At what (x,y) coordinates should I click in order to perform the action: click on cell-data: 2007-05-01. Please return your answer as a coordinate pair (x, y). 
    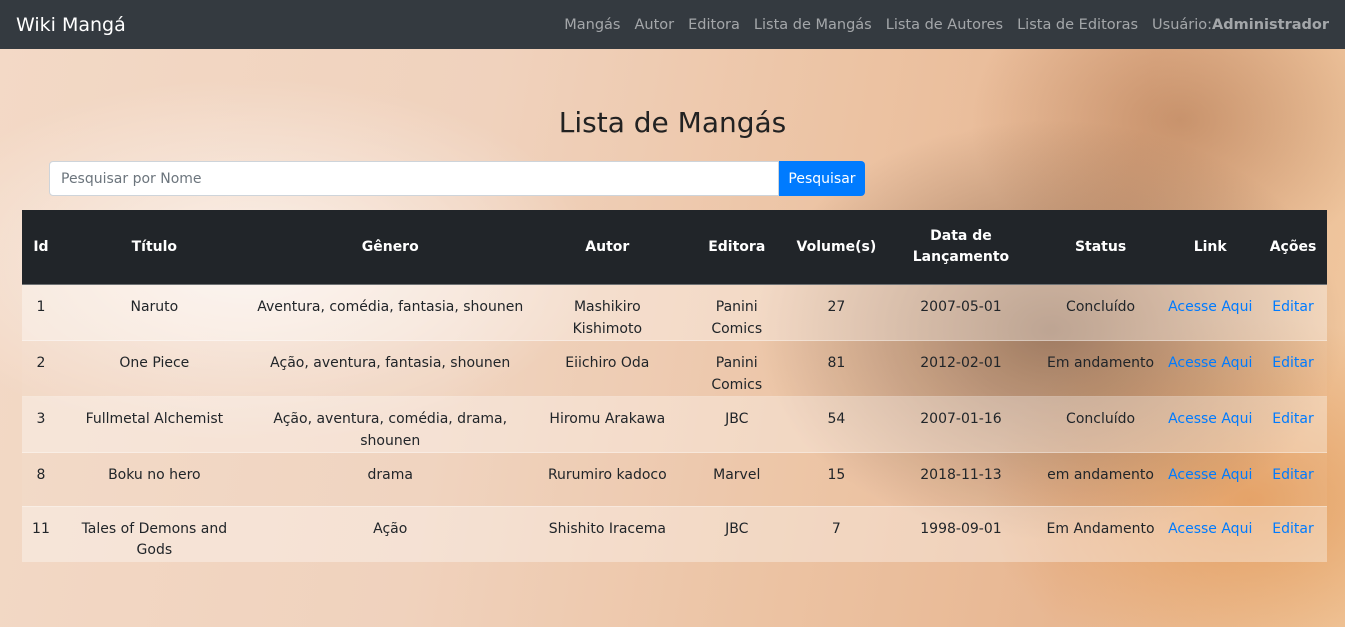
    Looking at the image, I should click on (961, 312).